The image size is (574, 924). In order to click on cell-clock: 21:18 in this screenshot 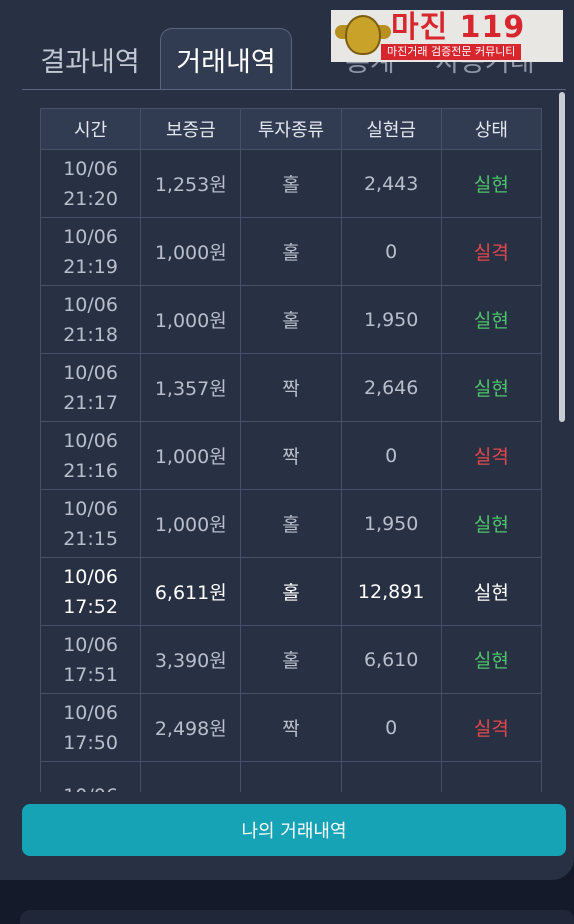, I will do `click(90, 334)`.